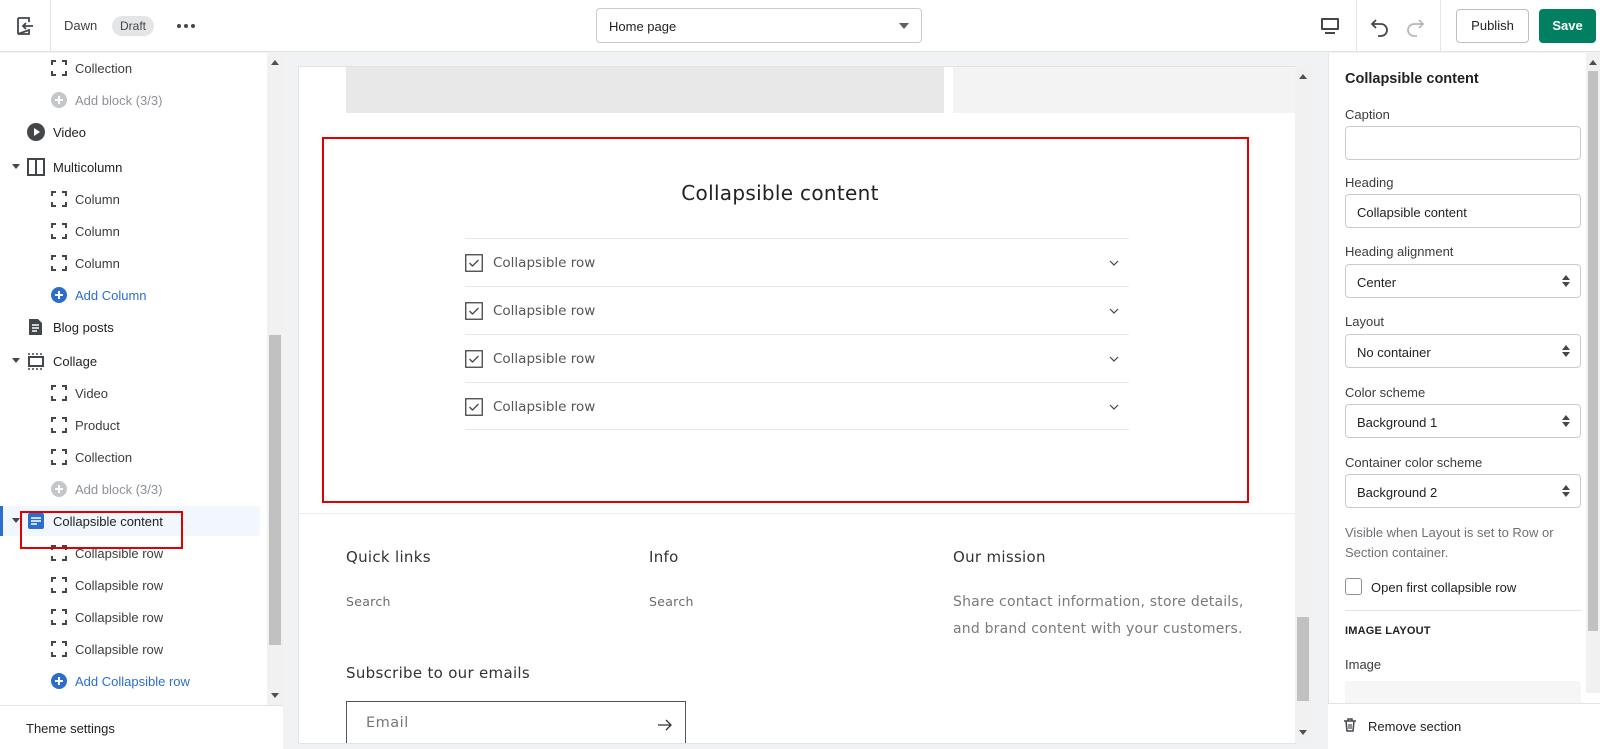  What do you see at coordinates (130, 295) in the screenshot?
I see `add-column-button: Add Column` at bounding box center [130, 295].